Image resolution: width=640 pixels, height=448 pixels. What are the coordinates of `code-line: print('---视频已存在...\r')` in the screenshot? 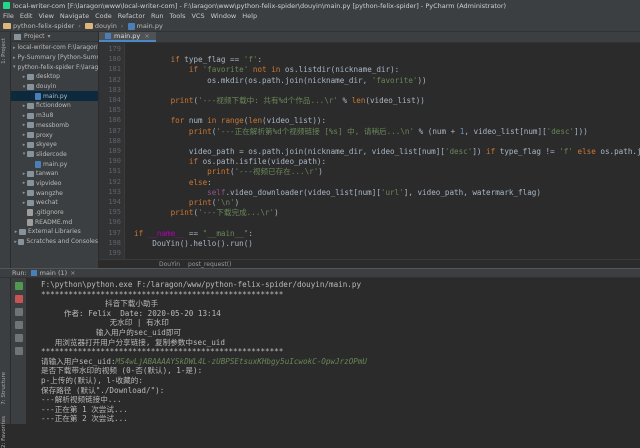 It's located at (265, 172).